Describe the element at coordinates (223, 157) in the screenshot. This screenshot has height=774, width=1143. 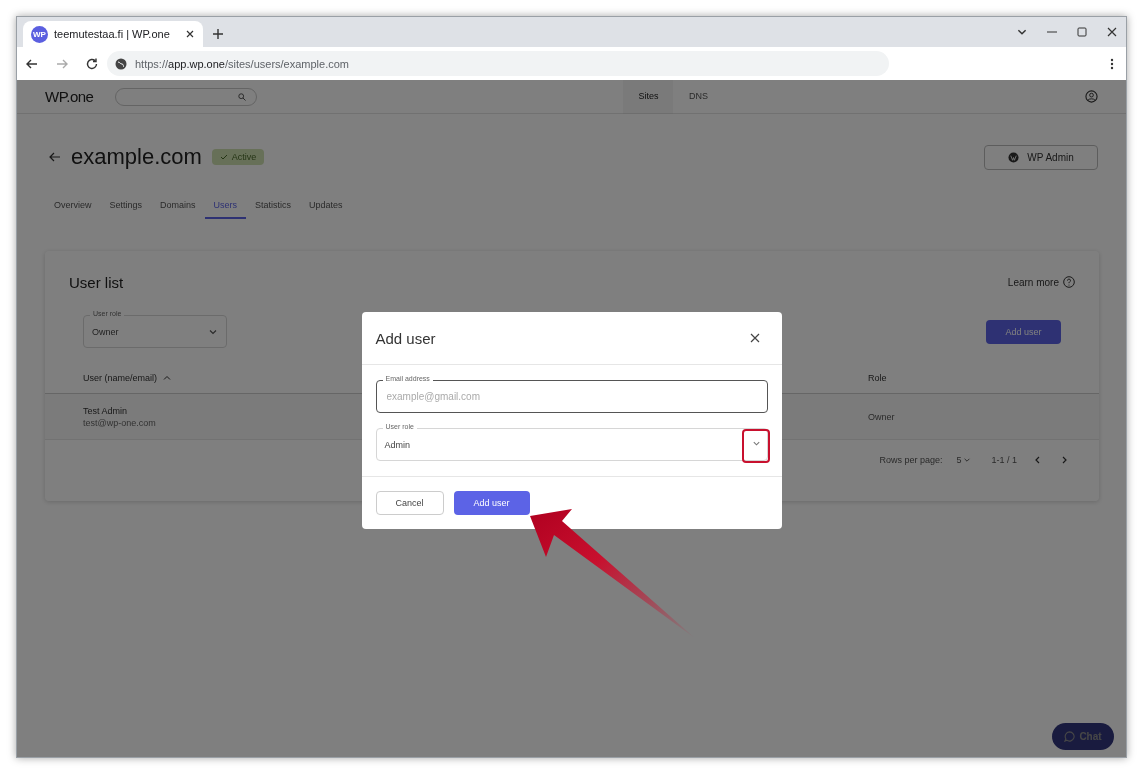
I see `check-icon` at that location.